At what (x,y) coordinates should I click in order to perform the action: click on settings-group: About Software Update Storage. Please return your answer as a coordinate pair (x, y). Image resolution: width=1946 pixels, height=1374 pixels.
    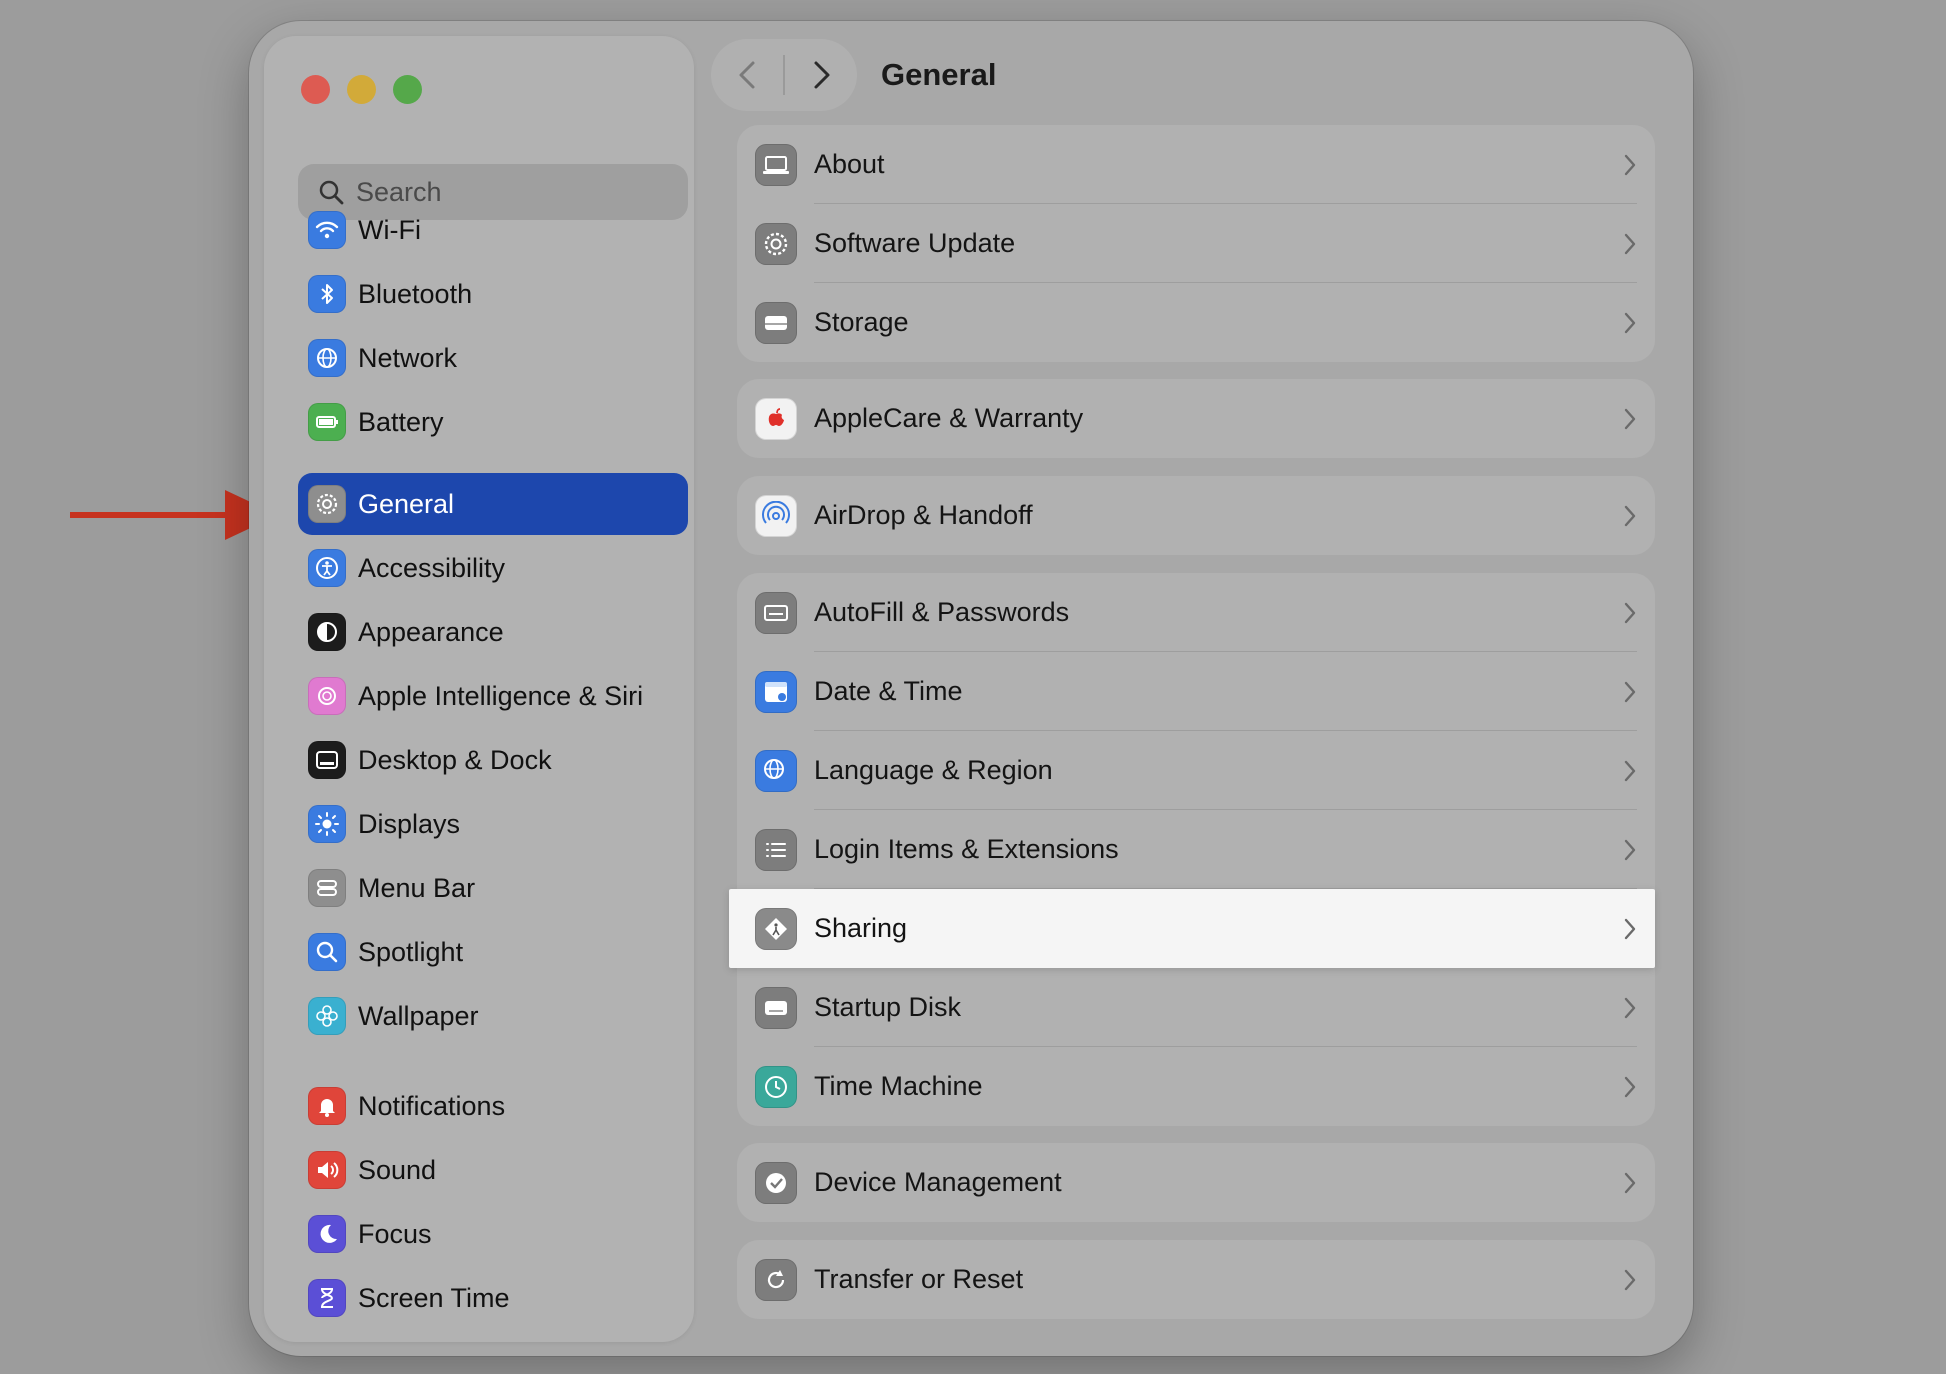
    Looking at the image, I should click on (1196, 243).